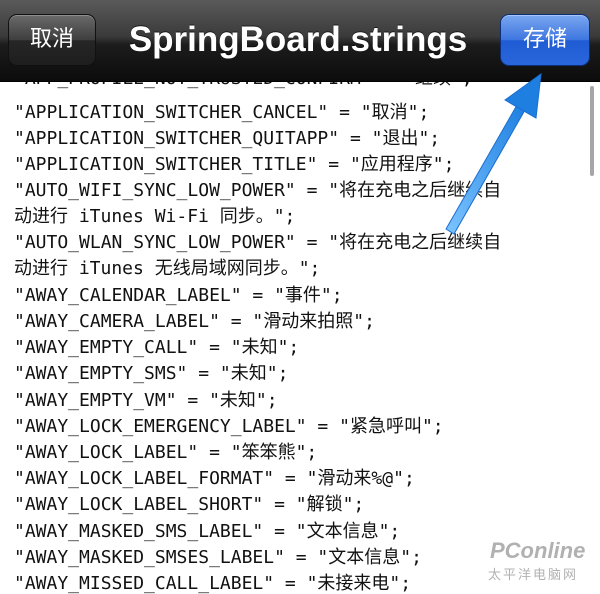  I want to click on save-button: 存储, so click(545, 40).